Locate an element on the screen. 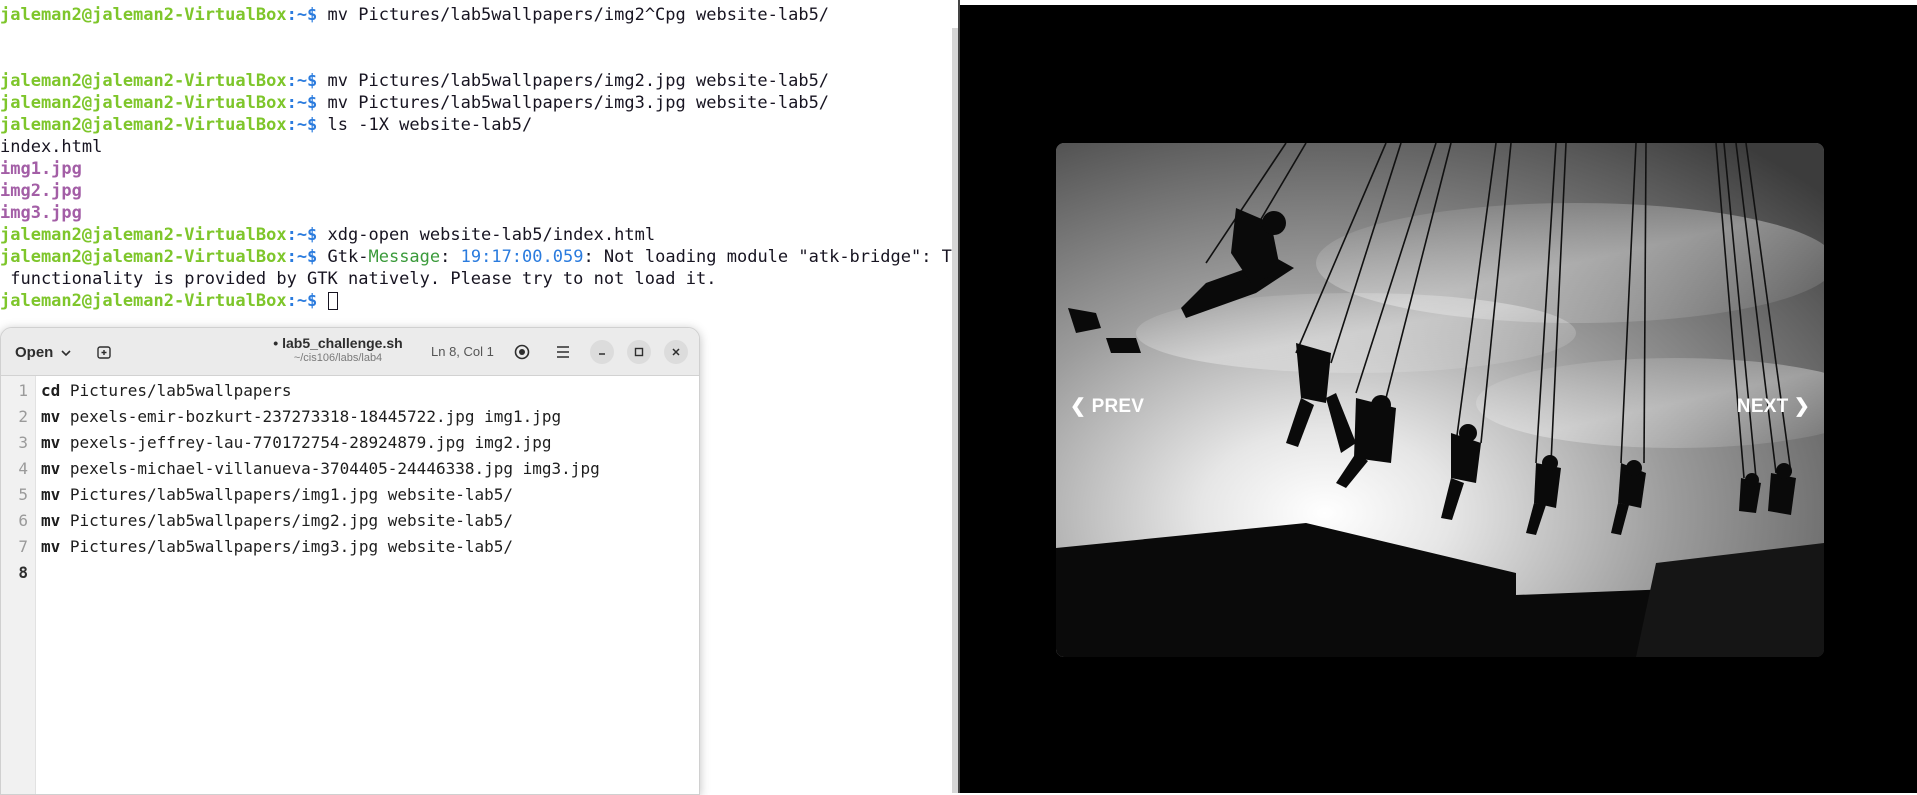 The image size is (1917, 795). file-path: ~/cis106/labs/lab4 is located at coordinates (338, 358).